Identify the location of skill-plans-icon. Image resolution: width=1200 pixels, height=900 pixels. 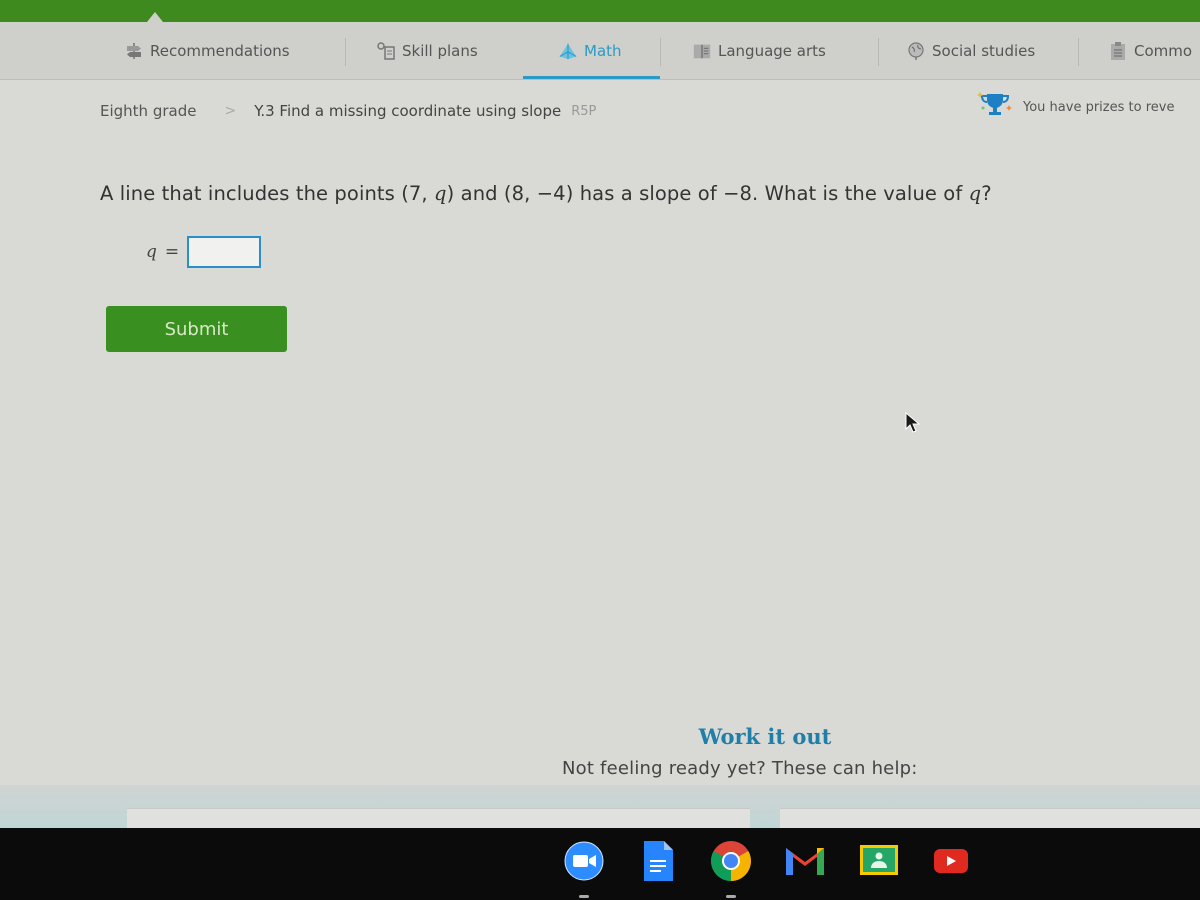
(386, 51).